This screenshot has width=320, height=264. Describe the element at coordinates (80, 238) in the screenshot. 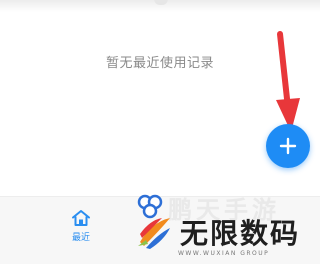

I see `nav-item-label: 最近` at that location.